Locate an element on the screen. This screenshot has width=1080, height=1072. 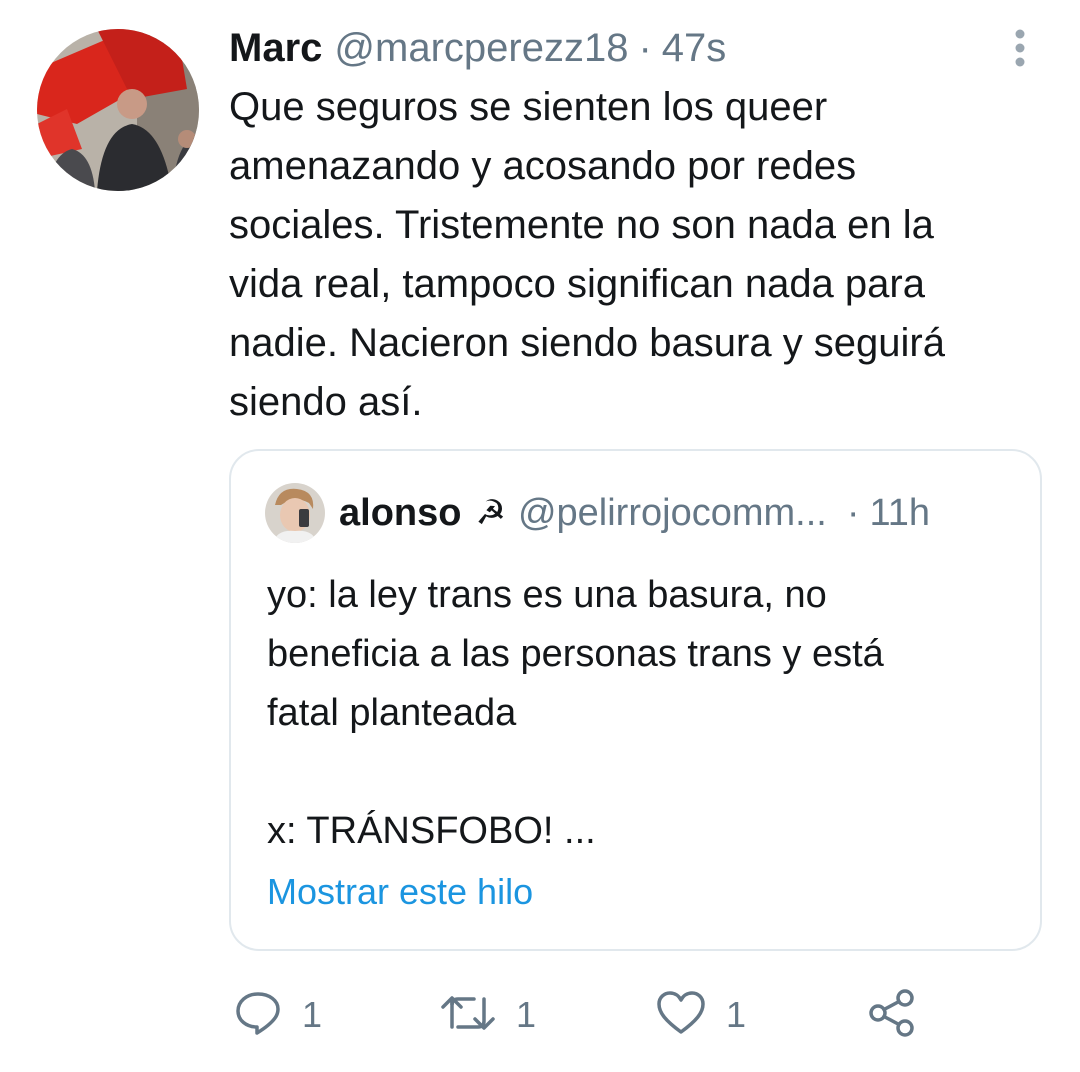
share-icon is located at coordinates (892, 1015).